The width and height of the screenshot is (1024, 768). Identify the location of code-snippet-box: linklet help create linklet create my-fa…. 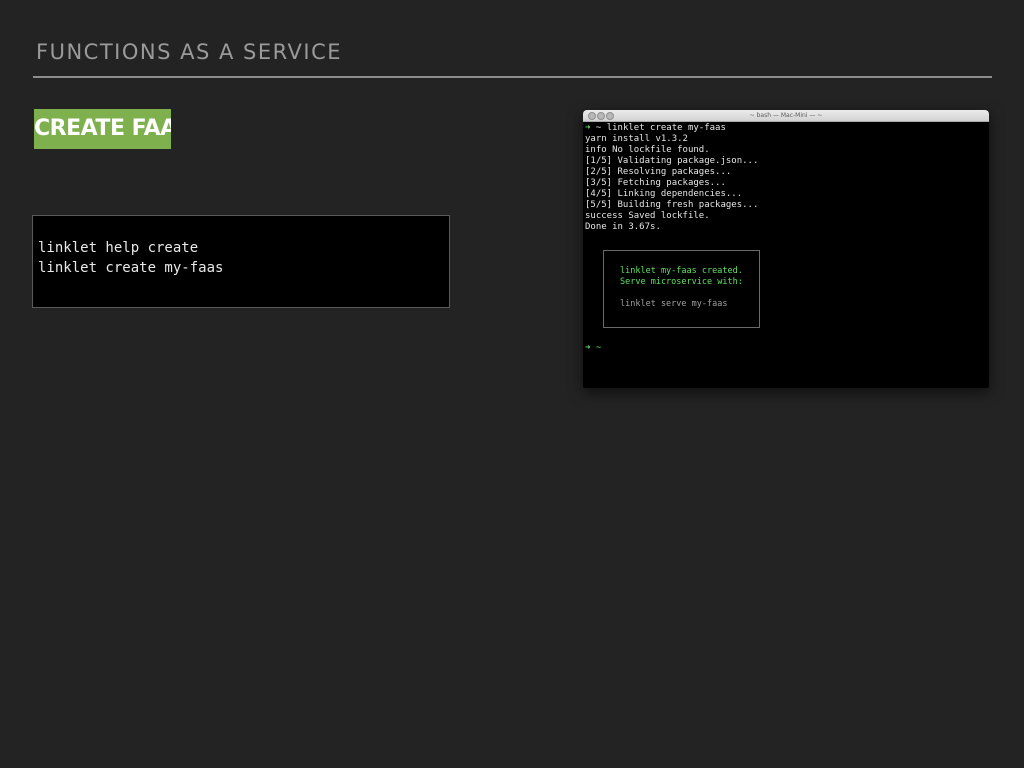
(241, 261).